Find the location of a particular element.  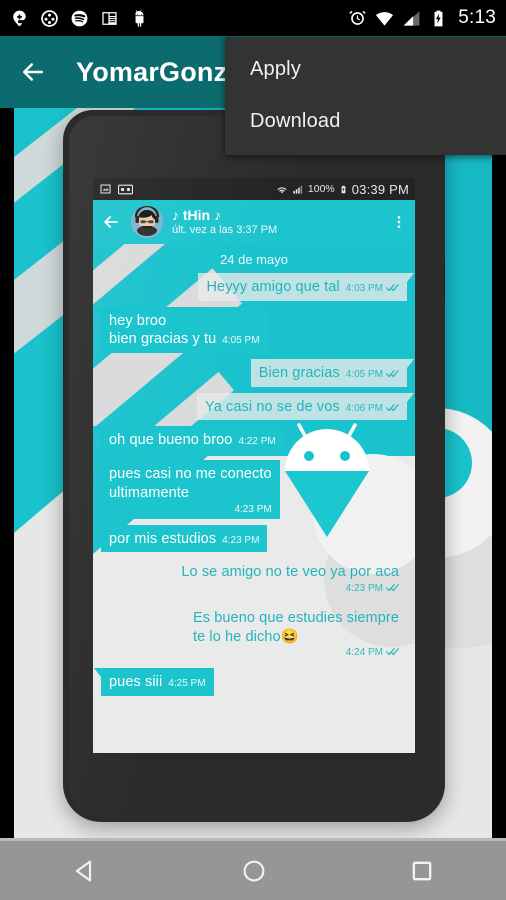

overflow-menu: Apply Download is located at coordinates (365, 96).